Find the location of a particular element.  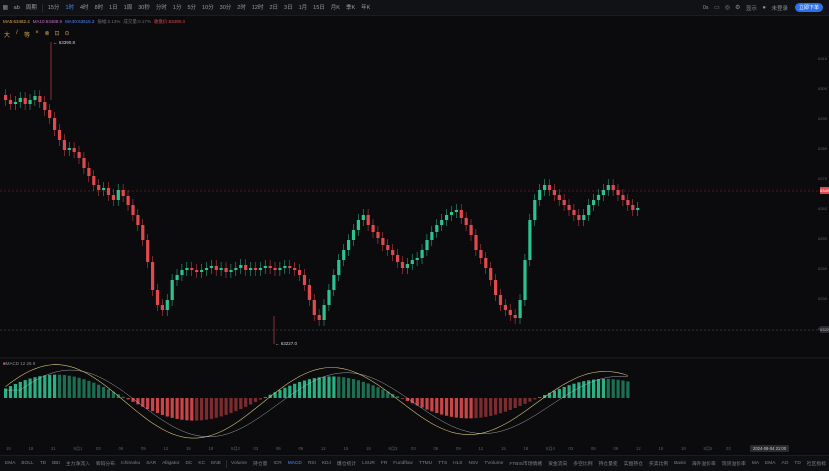

indicator-tab: 实盘持仓 is located at coordinates (633, 463).